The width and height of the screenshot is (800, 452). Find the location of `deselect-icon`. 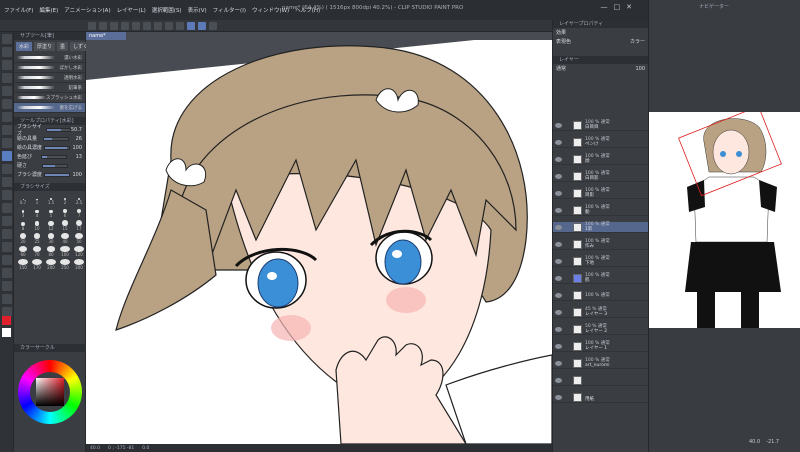

deselect-icon is located at coordinates (169, 25).